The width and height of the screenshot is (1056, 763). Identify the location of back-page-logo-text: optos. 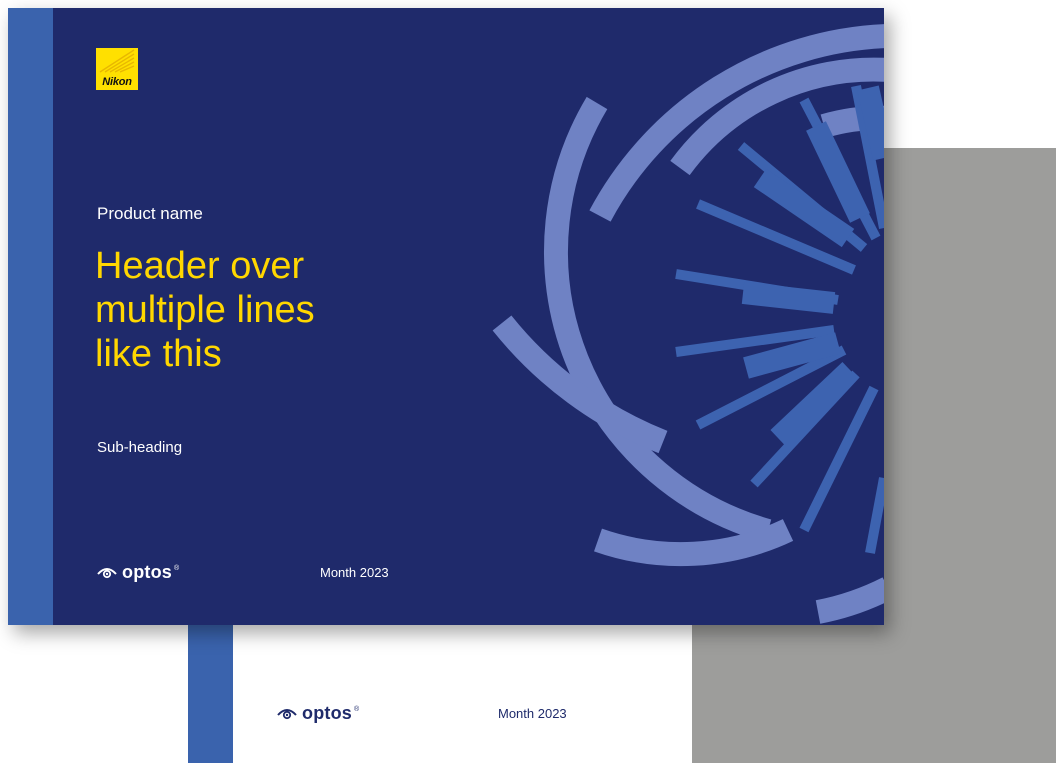
(327, 712).